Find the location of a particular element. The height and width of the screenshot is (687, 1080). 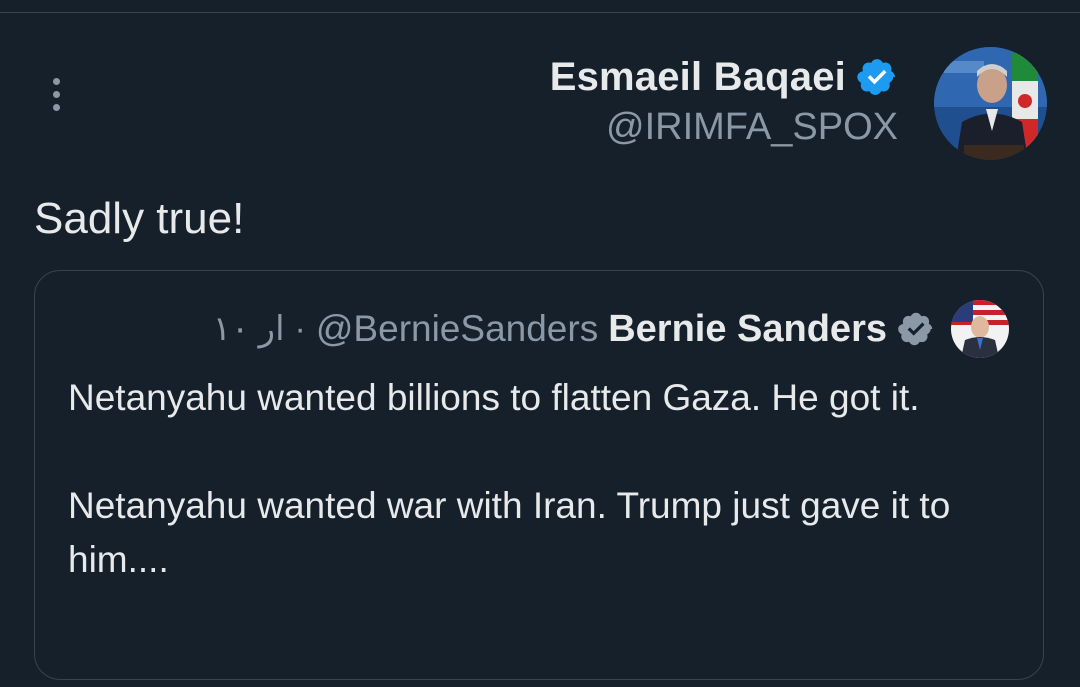

quoted-tweet-time: ۱۰ ار is located at coordinates (249, 329).